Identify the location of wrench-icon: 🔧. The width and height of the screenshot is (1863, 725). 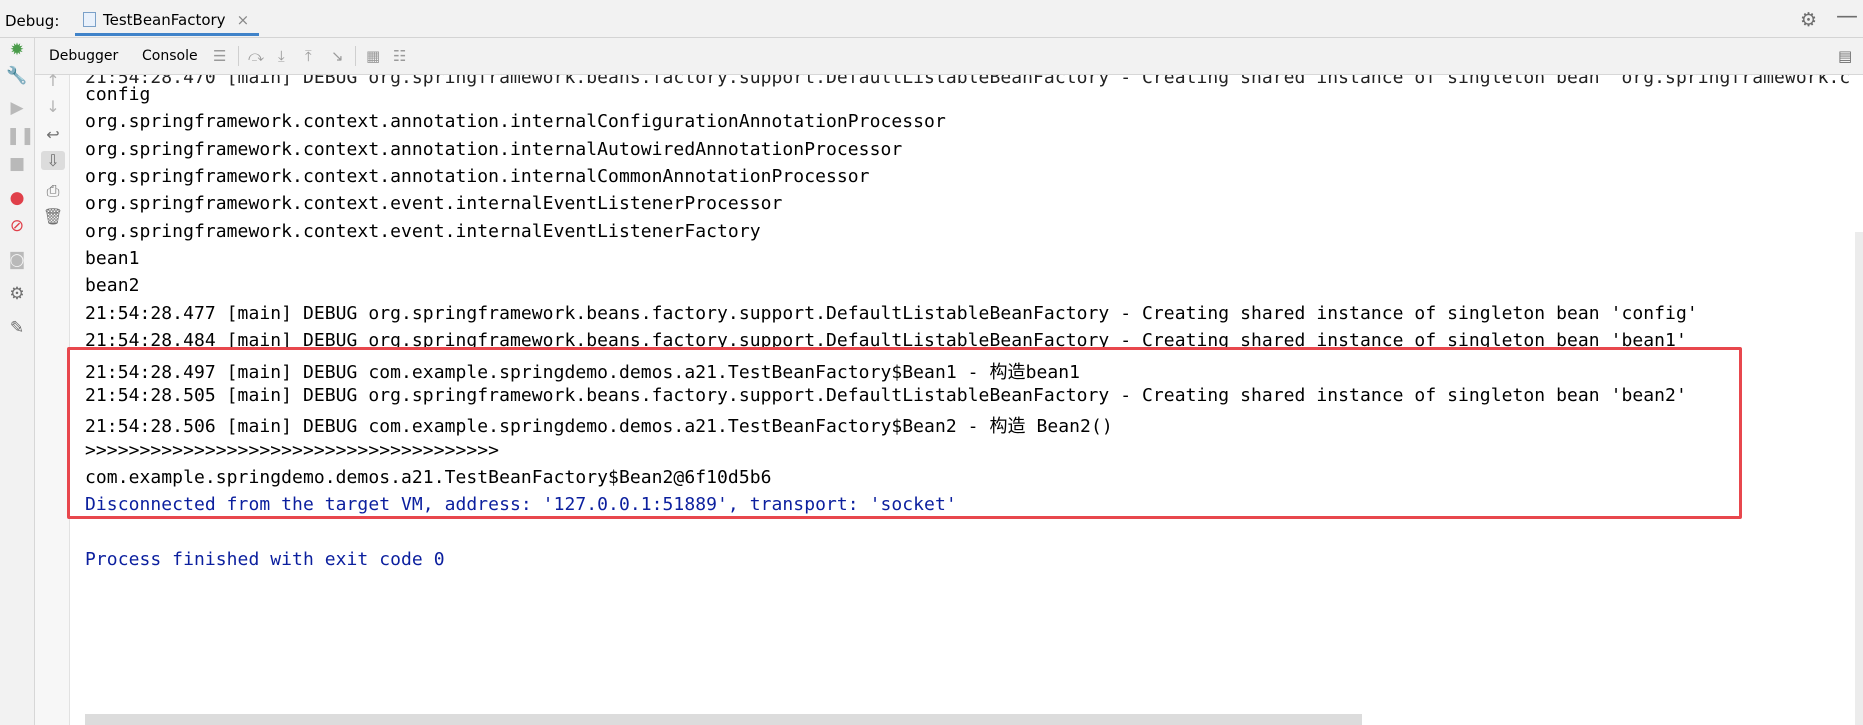
(17, 76).